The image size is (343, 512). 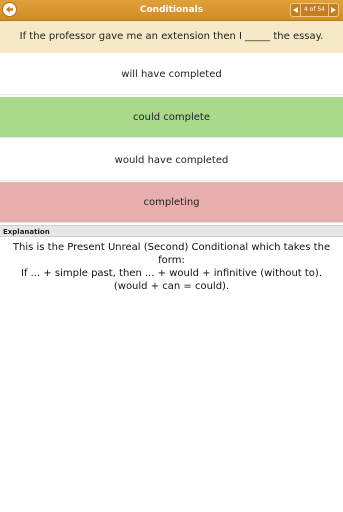 What do you see at coordinates (171, 117) in the screenshot?
I see `answer-option-could-complete: could complete` at bounding box center [171, 117].